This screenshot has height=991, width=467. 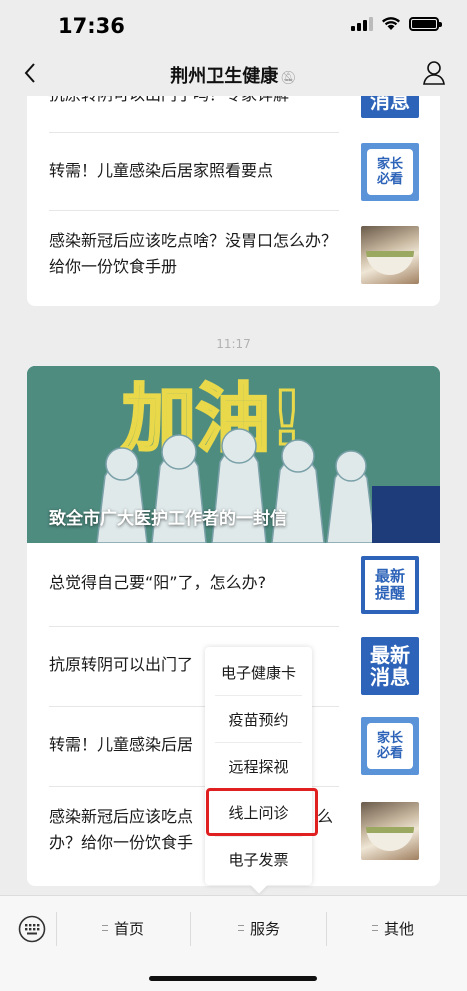 I want to click on nav-bar: 荆州卫生健康 🔕︎, so click(x=233, y=73).